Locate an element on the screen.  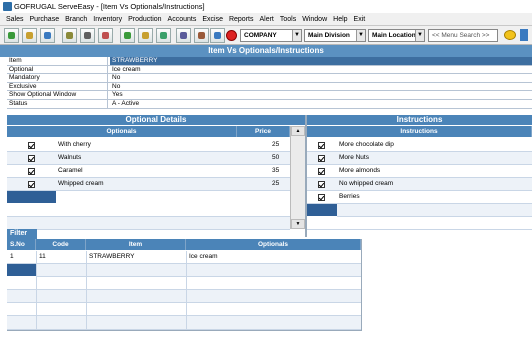
col-optionals-filter: Optionals is located at coordinates (273, 244).